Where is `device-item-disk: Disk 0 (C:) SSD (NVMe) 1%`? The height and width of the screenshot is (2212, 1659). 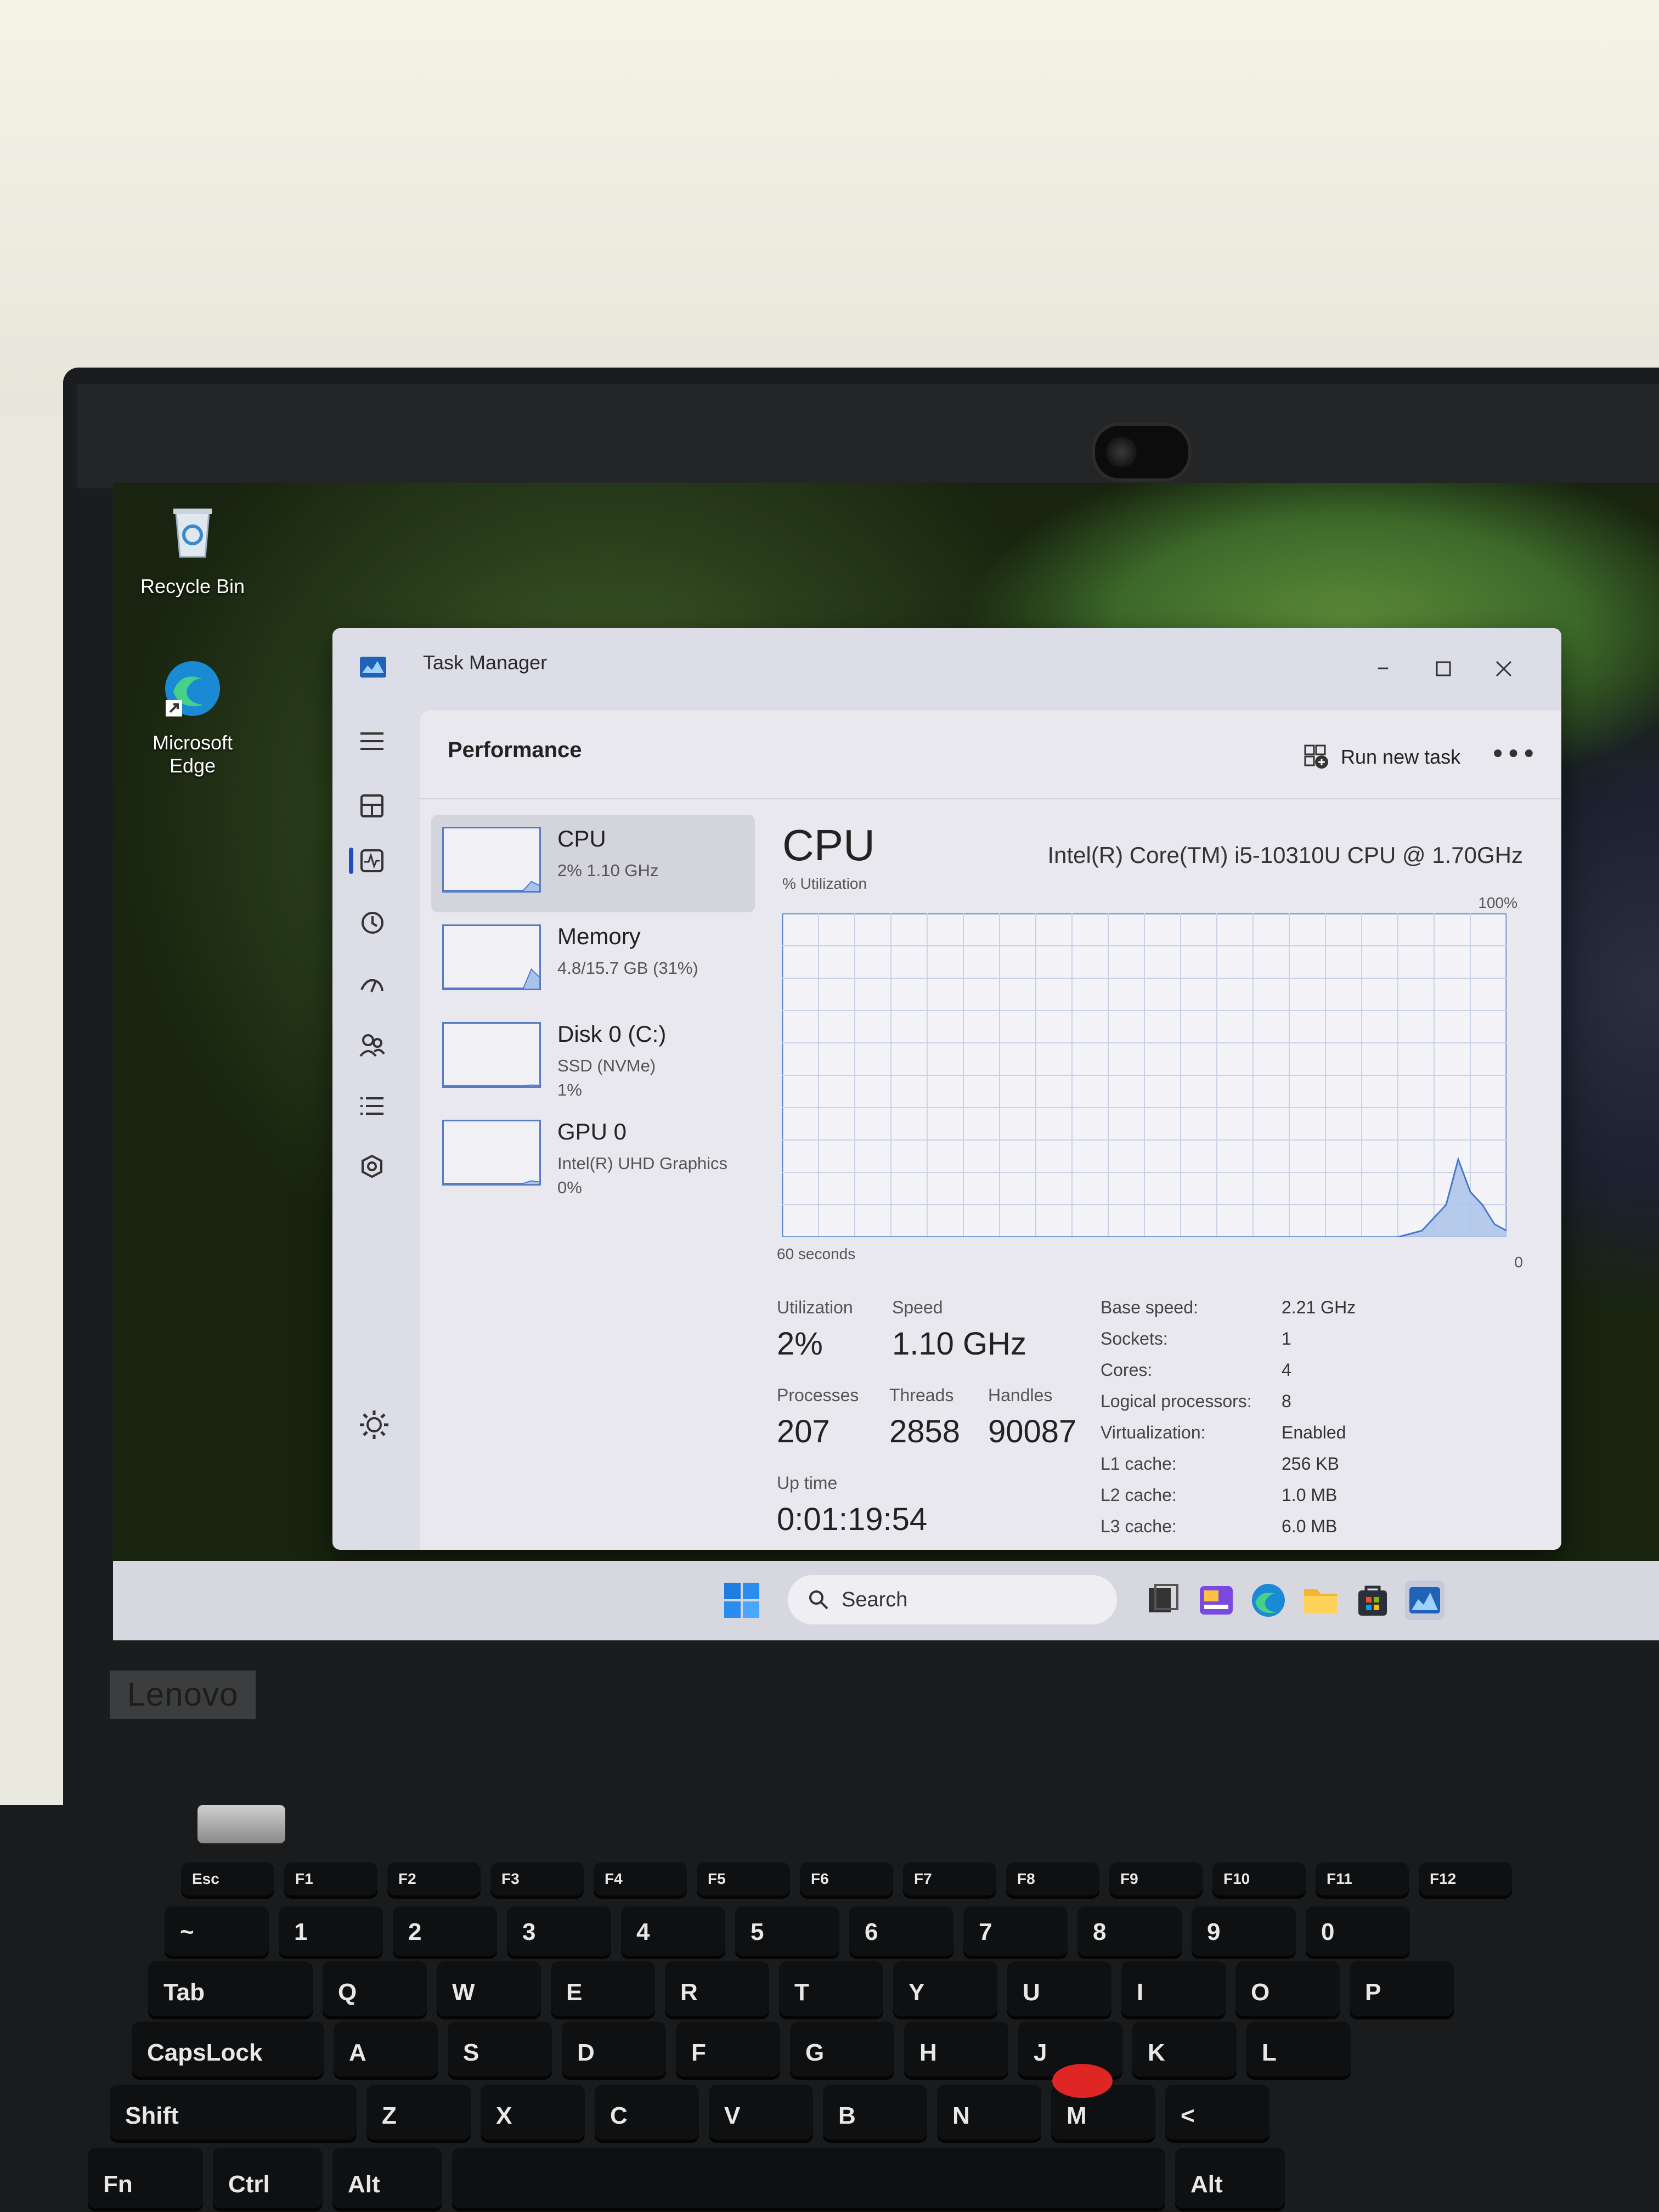
device-item-disk: Disk 0 (C:) SSD (NVMe) 1% is located at coordinates (593, 1059).